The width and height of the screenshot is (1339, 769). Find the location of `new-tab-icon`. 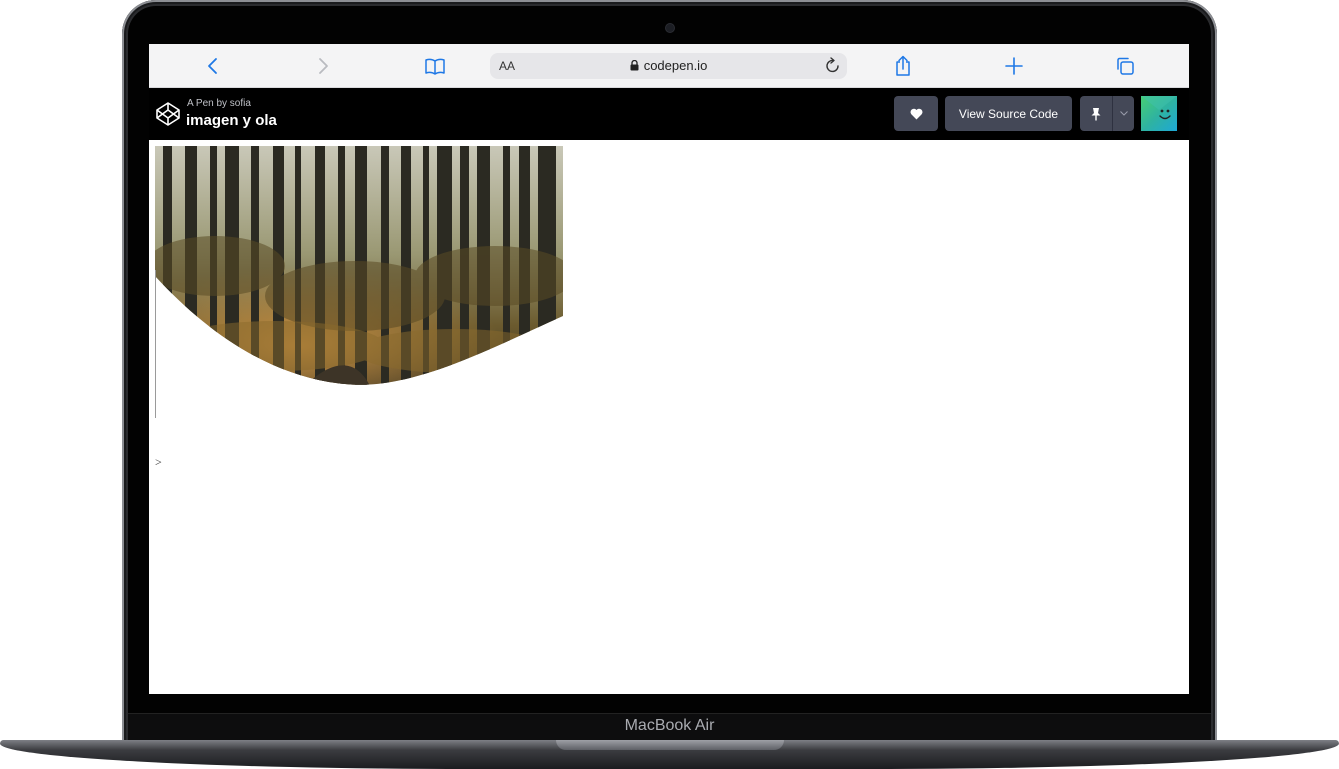

new-tab-icon is located at coordinates (1014, 66).